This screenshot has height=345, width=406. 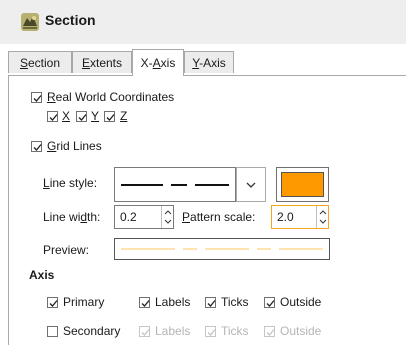 What do you see at coordinates (235, 302) in the screenshot?
I see `primary-ticks-label: Ticks` at bounding box center [235, 302].